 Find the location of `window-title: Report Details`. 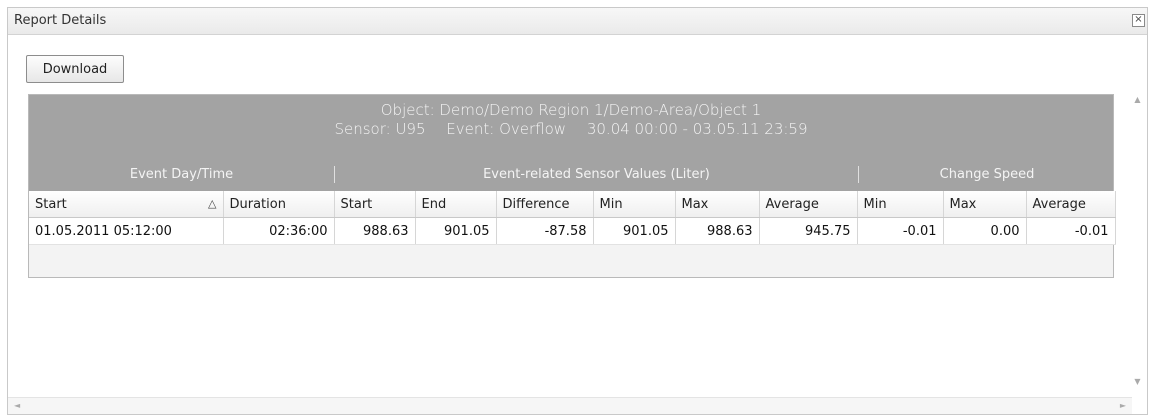

window-title: Report Details is located at coordinates (60, 20).